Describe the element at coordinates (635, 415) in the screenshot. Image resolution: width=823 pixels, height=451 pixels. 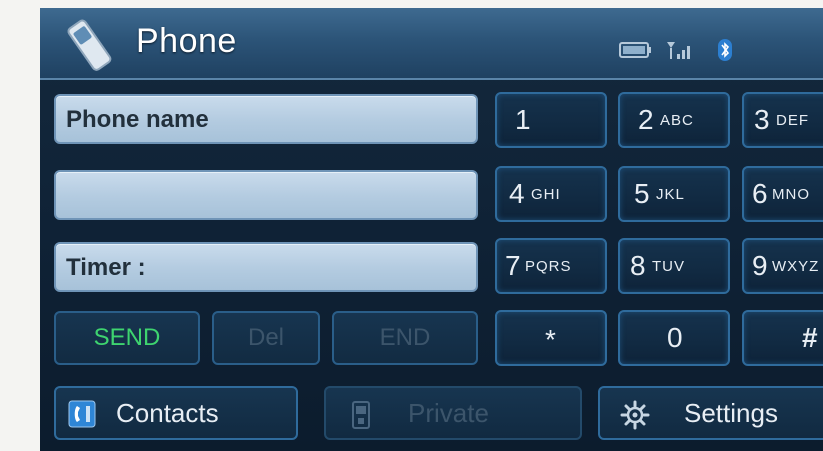
I see `gear-icon` at that location.